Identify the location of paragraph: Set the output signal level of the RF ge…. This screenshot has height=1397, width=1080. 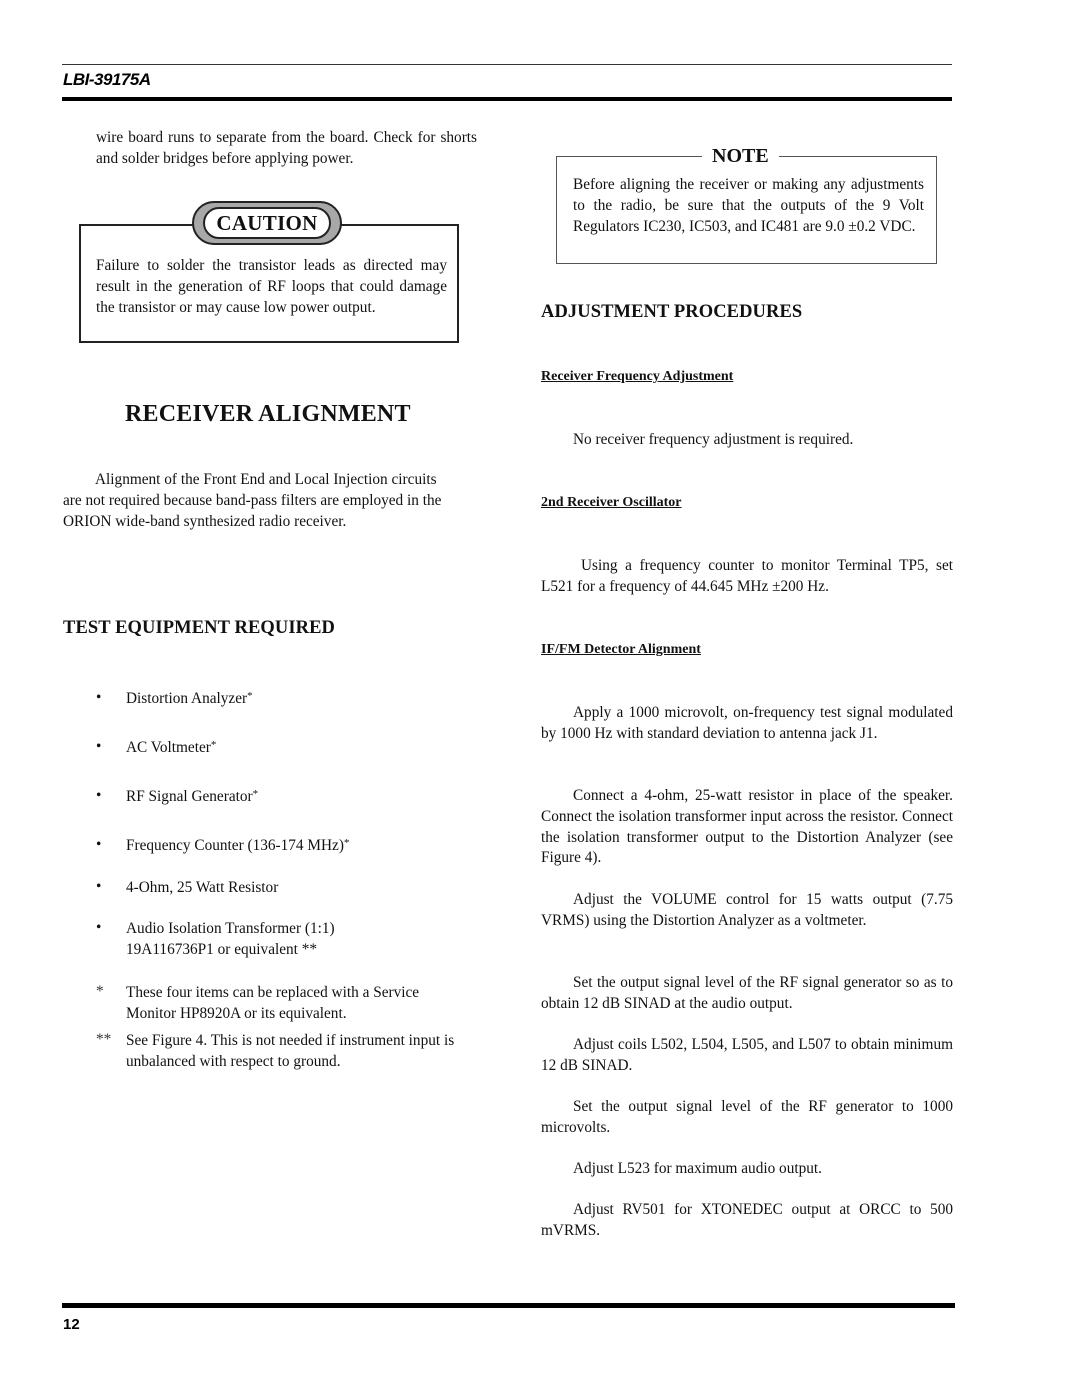
(747, 1117).